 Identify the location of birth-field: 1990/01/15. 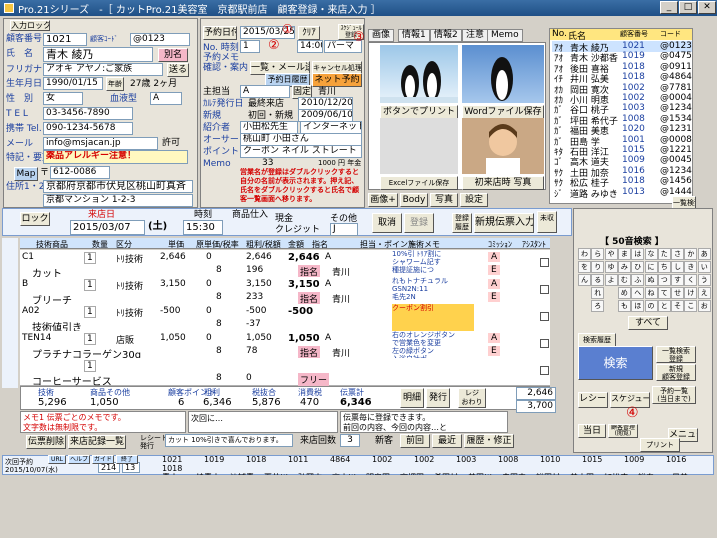
(73, 83).